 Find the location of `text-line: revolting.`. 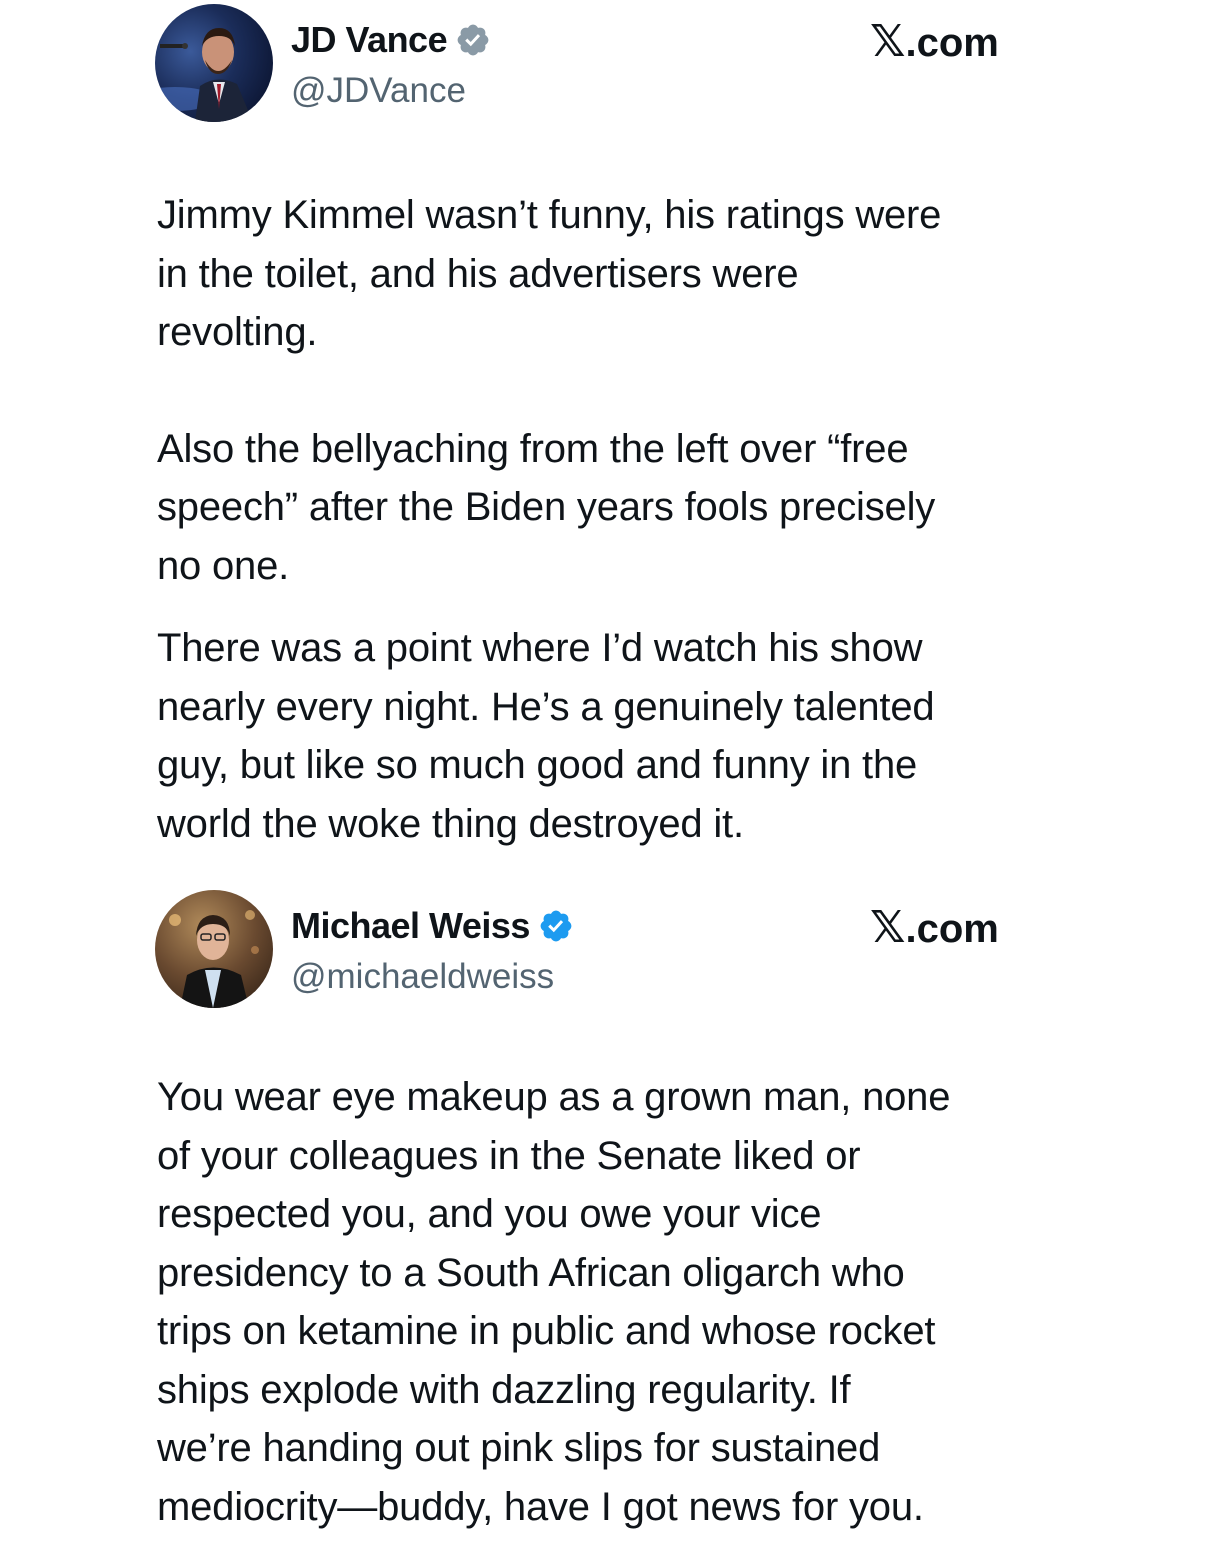

text-line: revolting. is located at coordinates (237, 332).